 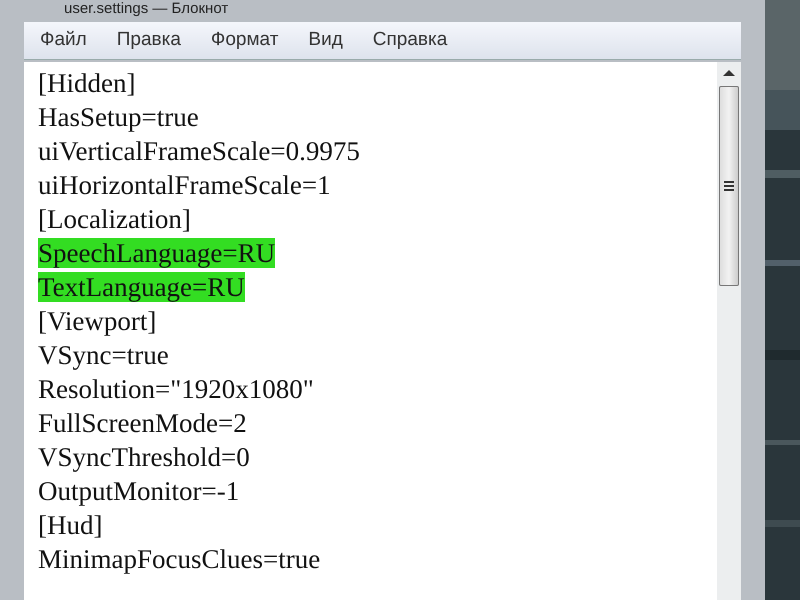 I want to click on window-title: user.settings — Блокнот, so click(x=146, y=9).